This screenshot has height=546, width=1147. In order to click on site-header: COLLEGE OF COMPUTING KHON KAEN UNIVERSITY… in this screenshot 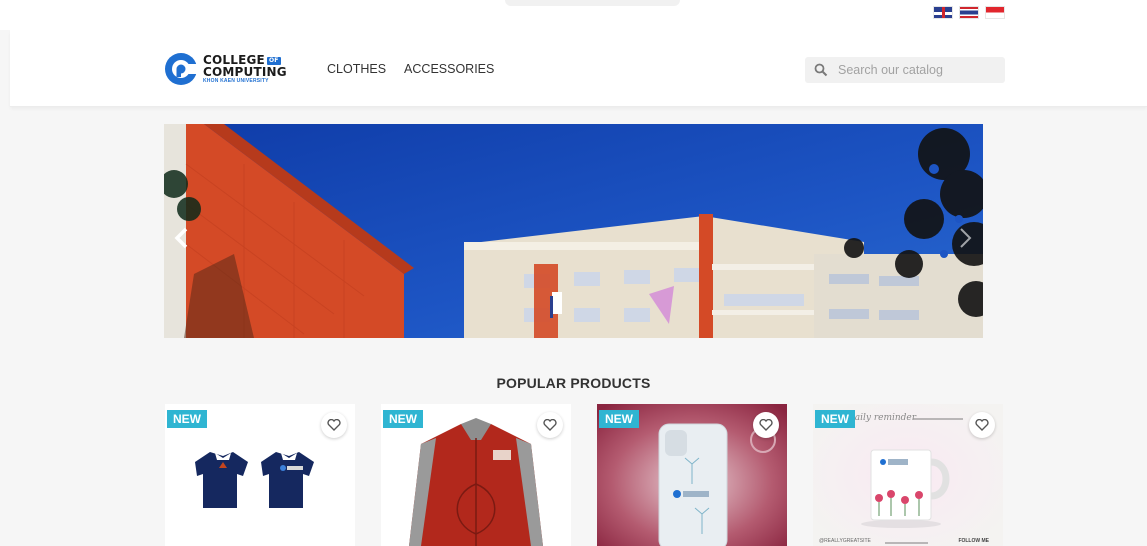, I will do `click(578, 68)`.